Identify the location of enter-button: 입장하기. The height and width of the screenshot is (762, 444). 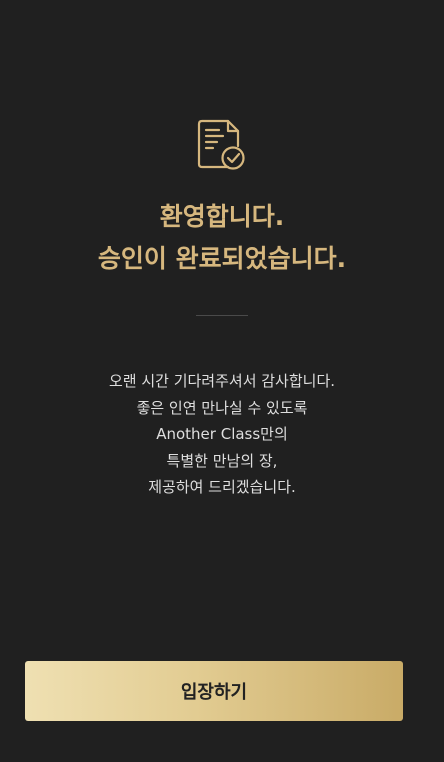
(214, 691).